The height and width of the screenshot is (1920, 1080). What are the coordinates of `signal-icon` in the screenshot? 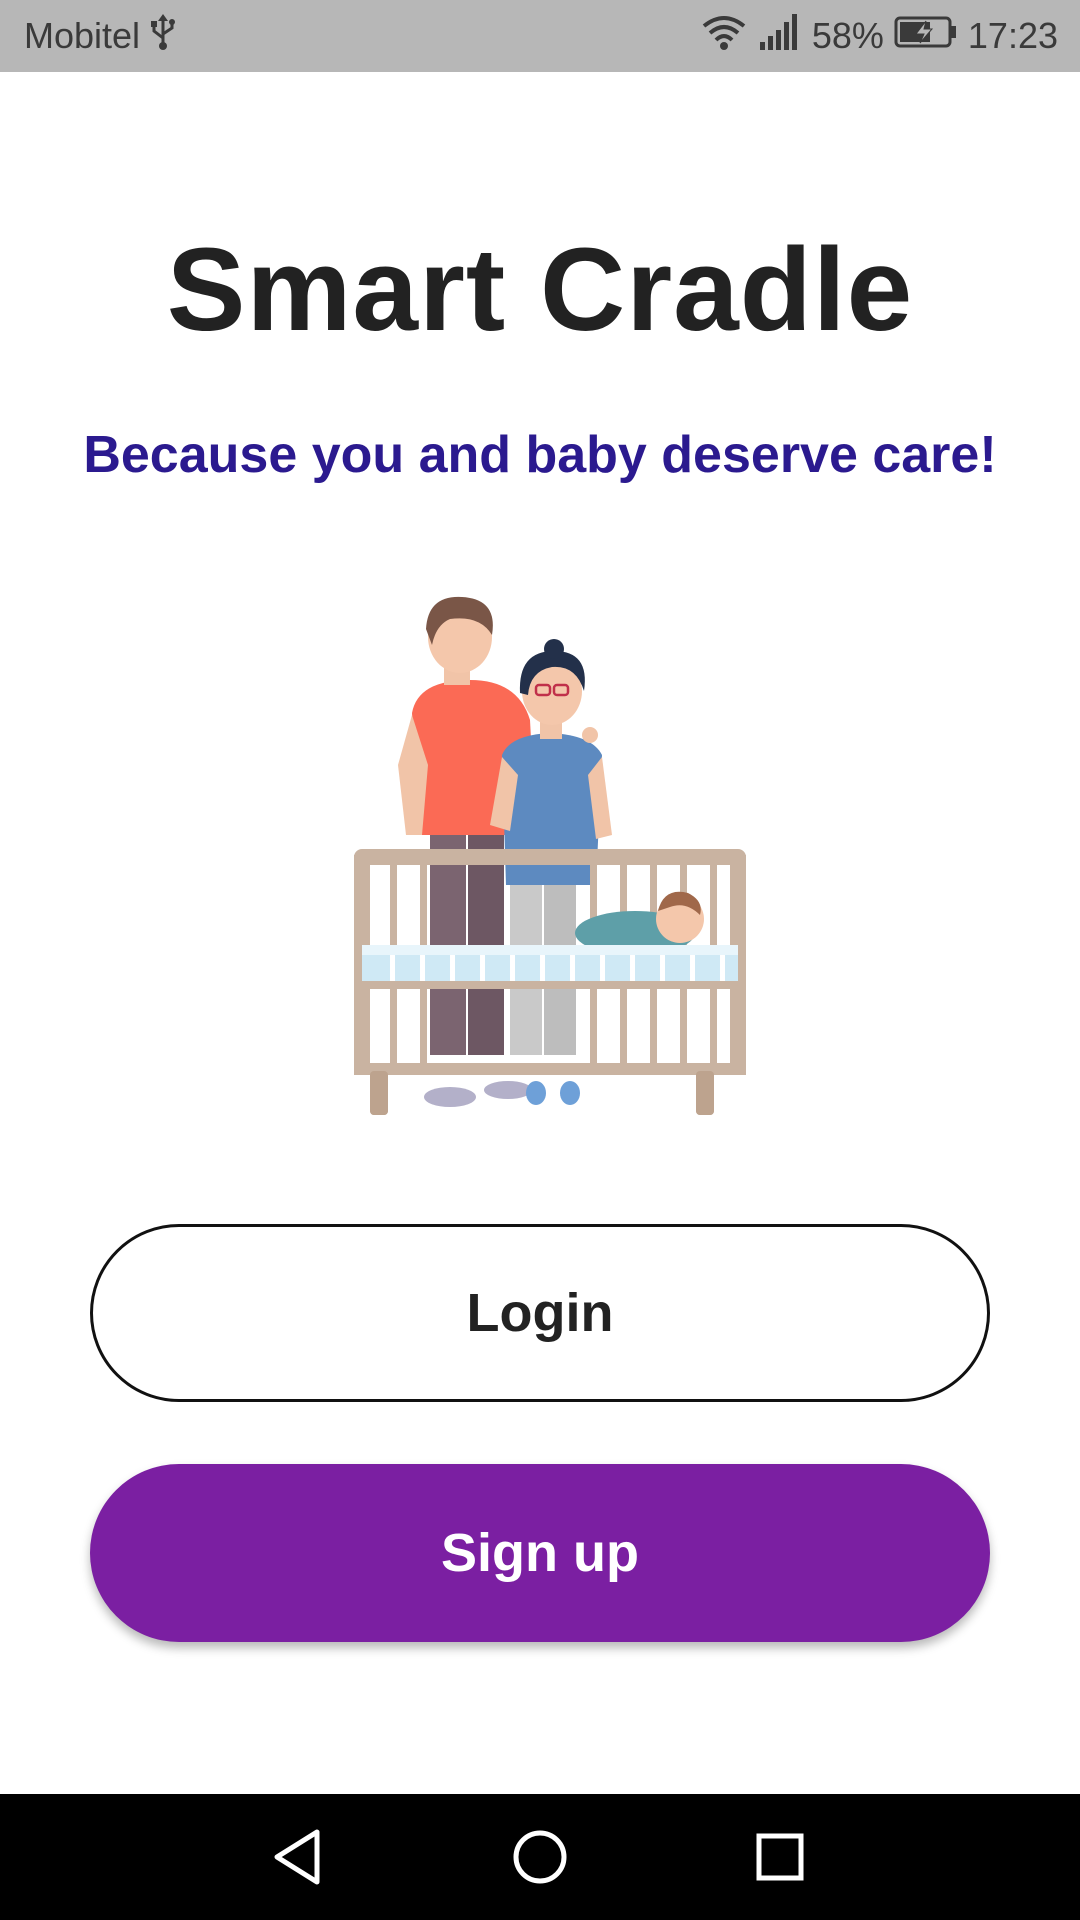 It's located at (780, 36).